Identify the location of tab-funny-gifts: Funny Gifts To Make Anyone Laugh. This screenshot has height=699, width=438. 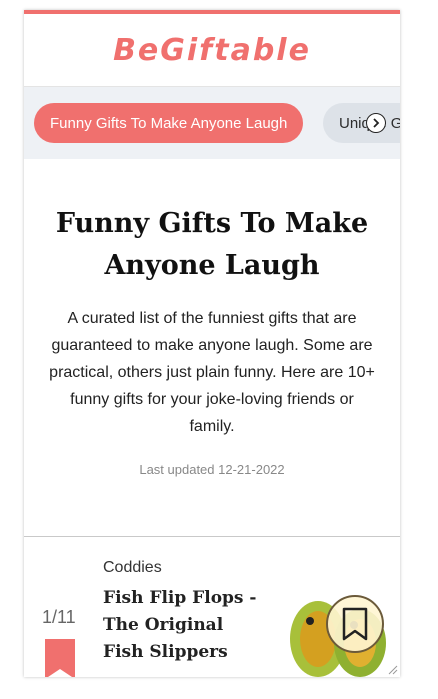
(169, 123).